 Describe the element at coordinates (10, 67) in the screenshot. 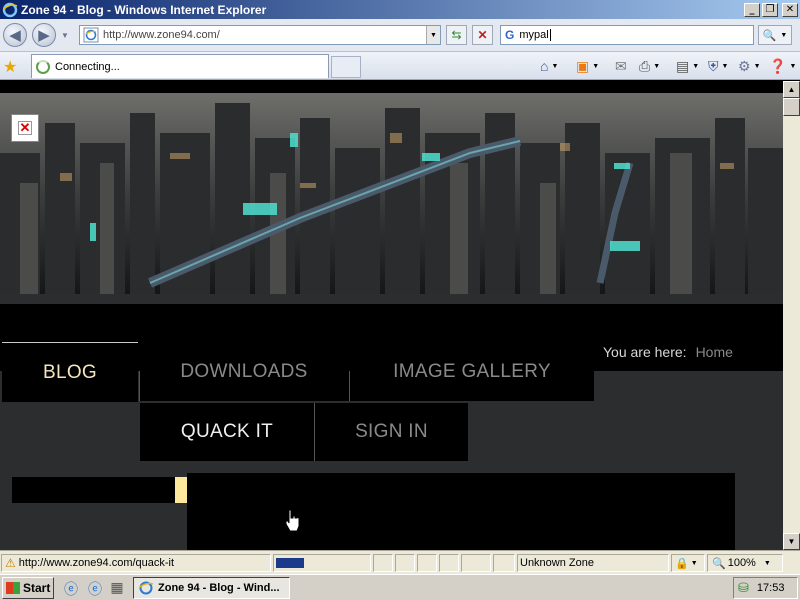

I see `star-icon: ★` at that location.